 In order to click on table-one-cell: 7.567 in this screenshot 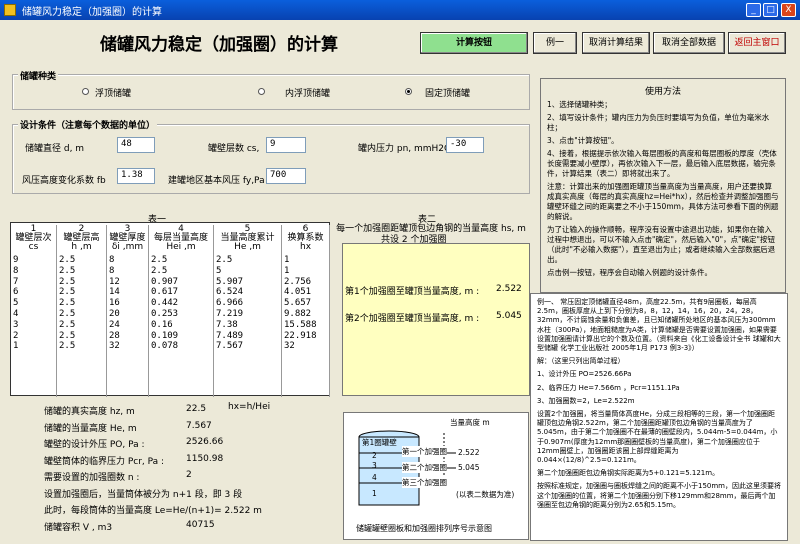, I will do `click(230, 346)`.